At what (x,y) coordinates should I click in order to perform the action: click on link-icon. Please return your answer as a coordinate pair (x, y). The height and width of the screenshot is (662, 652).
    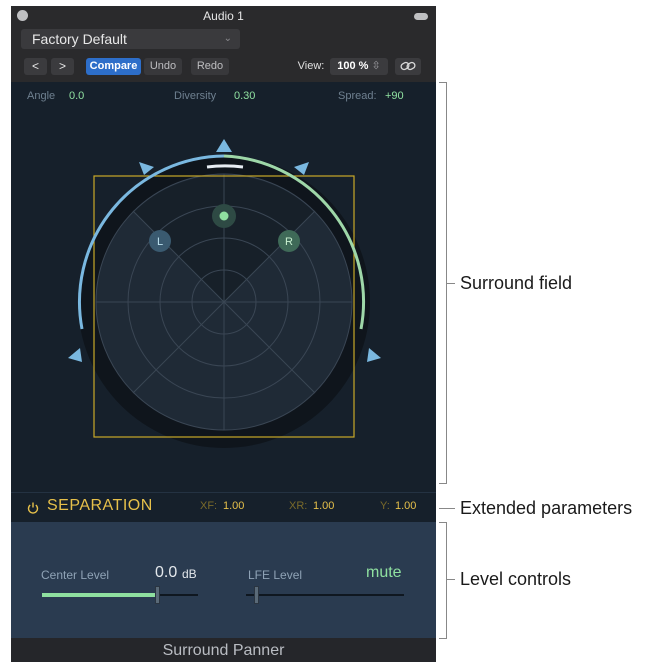
    Looking at the image, I should click on (408, 66).